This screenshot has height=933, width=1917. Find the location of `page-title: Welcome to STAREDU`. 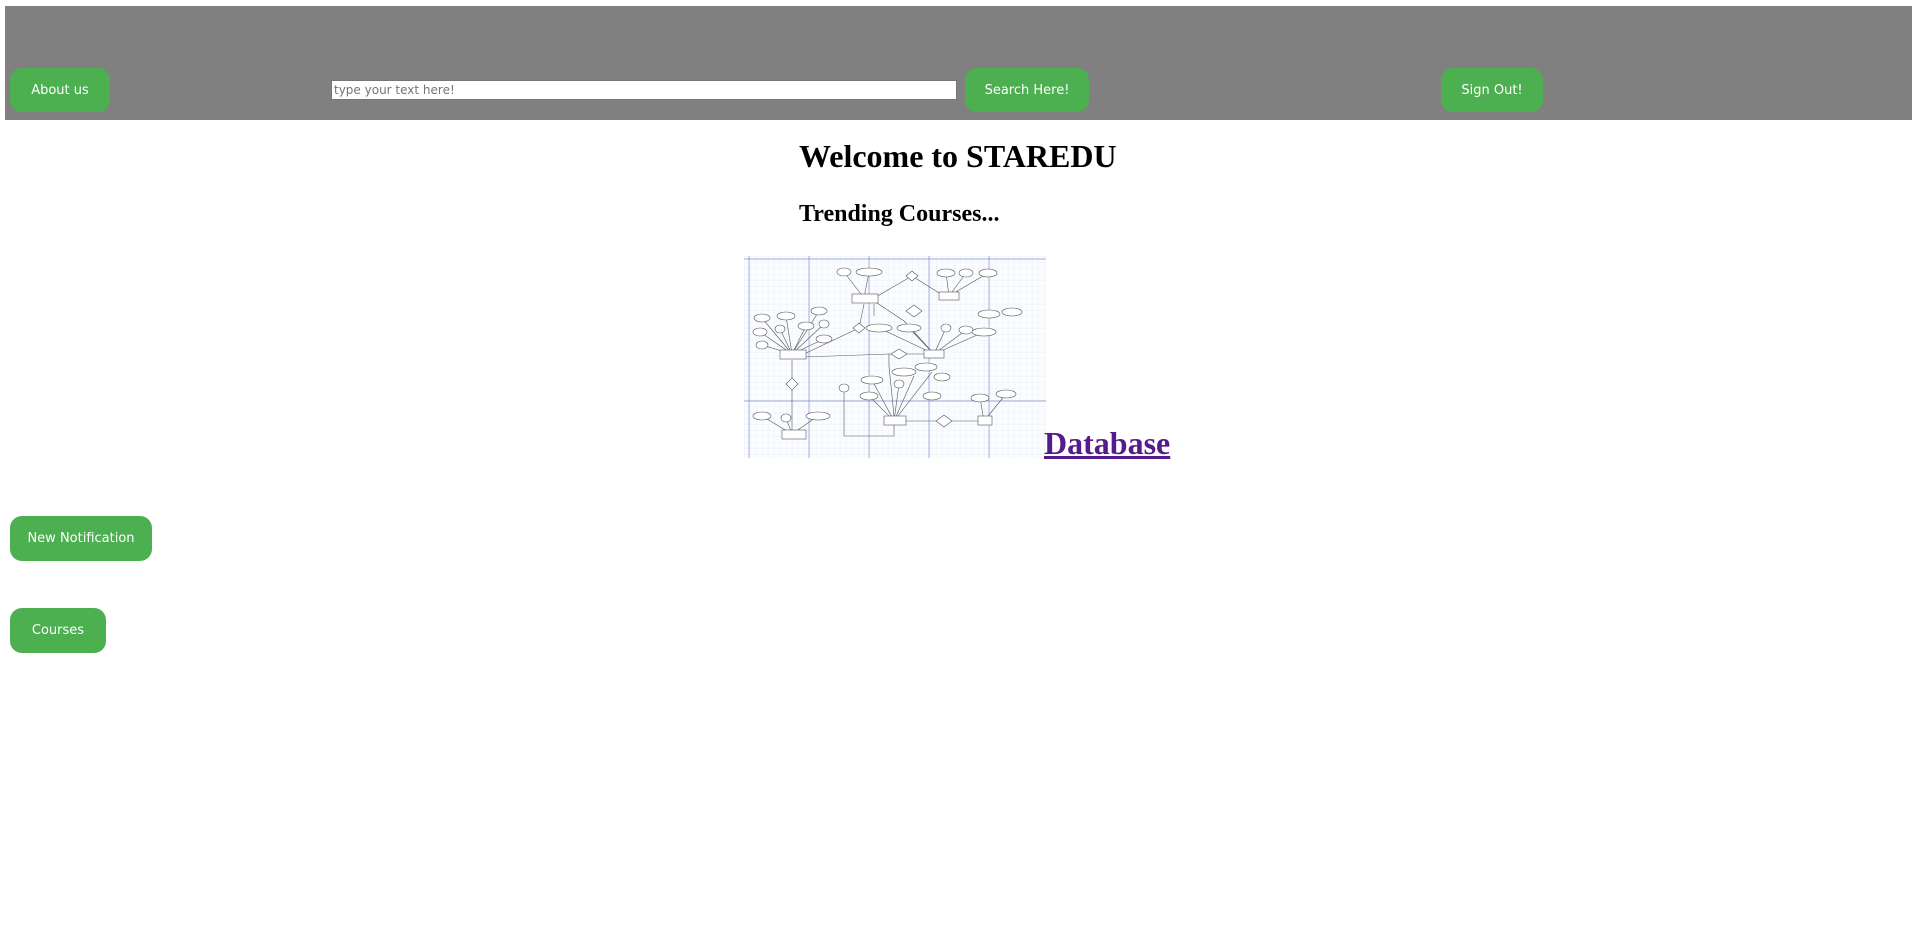

page-title: Welcome to STAREDU is located at coordinates (958, 156).